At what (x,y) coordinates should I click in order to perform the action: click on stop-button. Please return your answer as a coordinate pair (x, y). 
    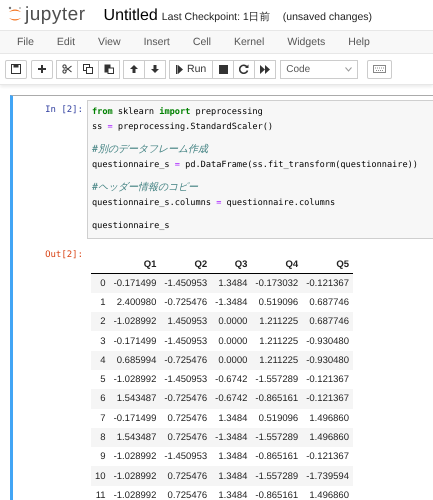
    Looking at the image, I should click on (223, 69).